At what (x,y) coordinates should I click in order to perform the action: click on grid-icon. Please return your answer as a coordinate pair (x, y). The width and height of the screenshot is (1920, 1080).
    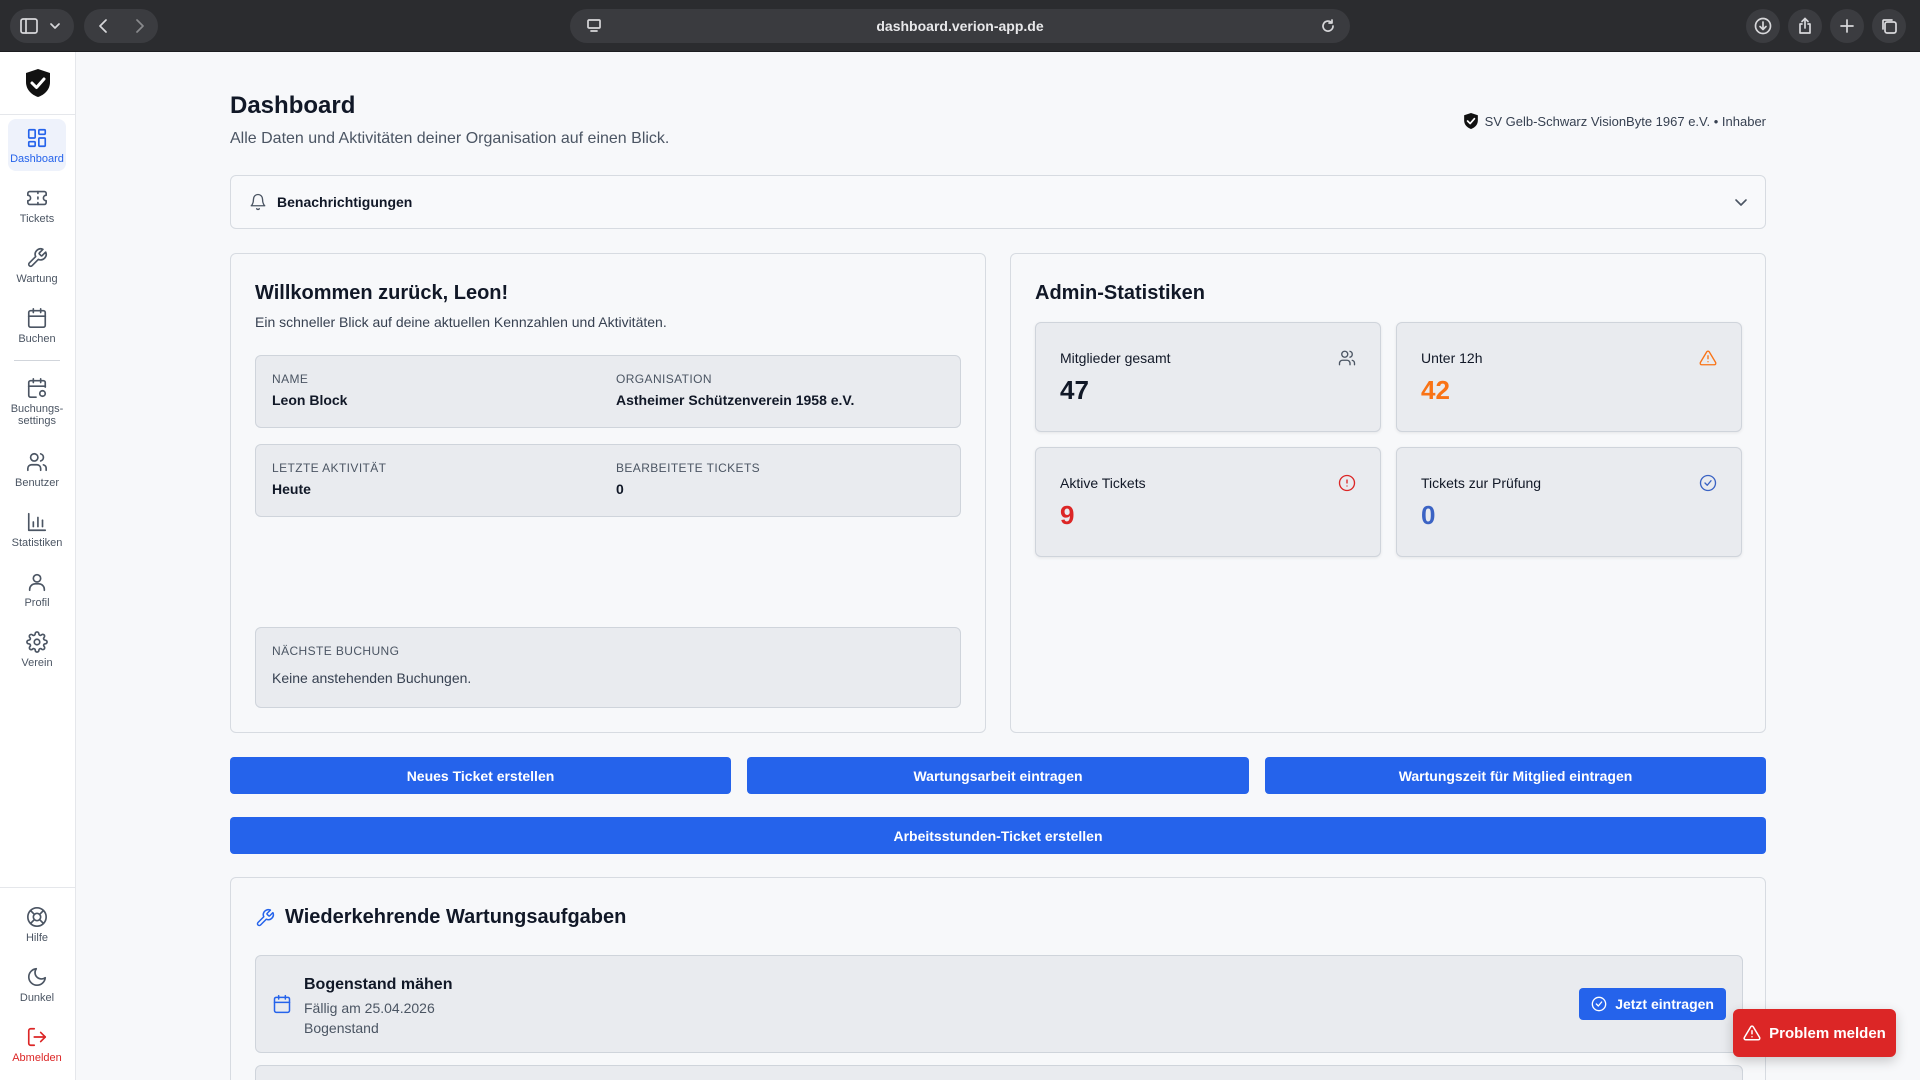
    Looking at the image, I should click on (37, 138).